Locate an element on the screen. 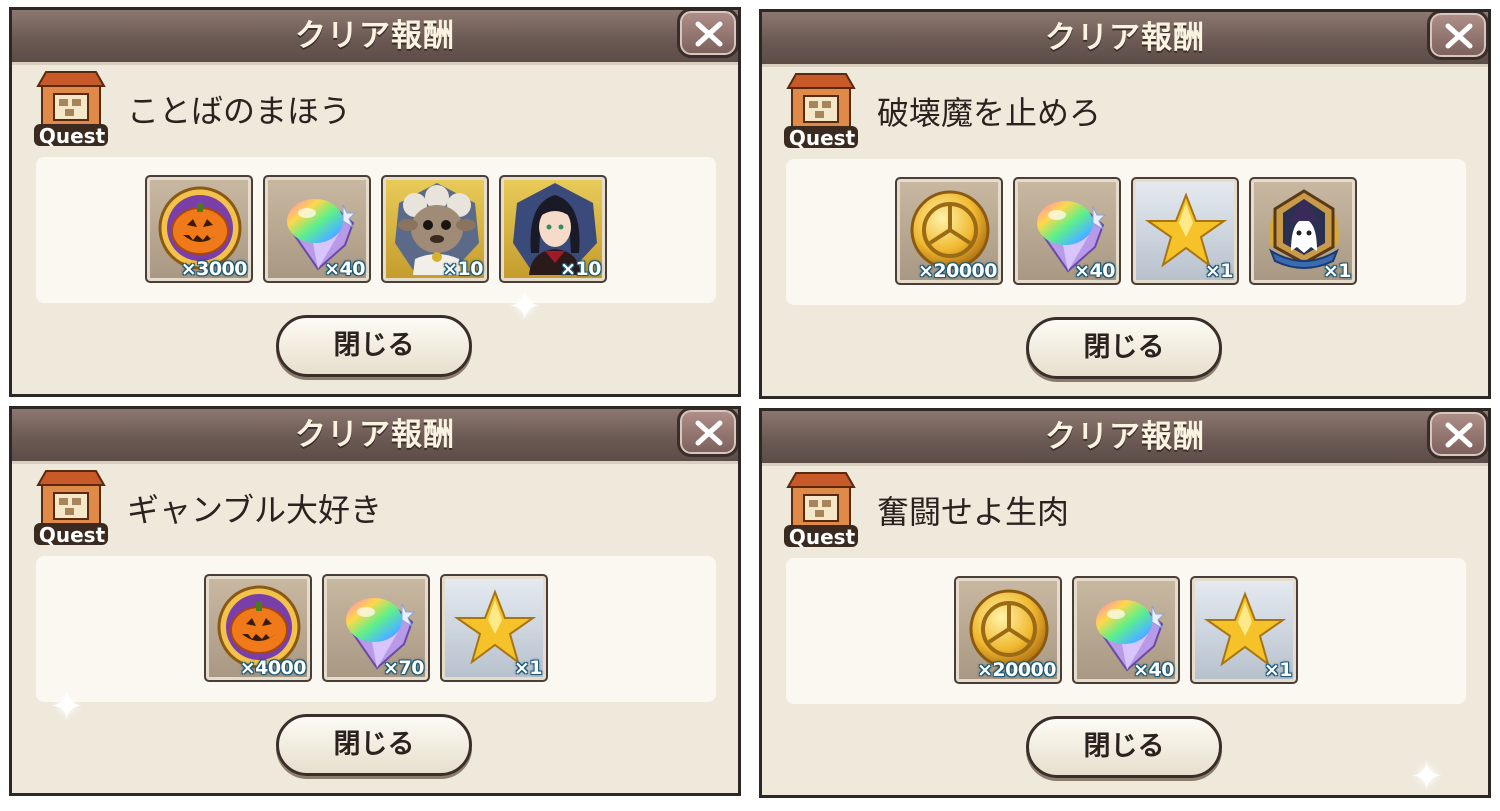 Image resolution: width=1500 pixels, height=811 pixels. rewards-list: ×20000 ×40 ×1 ×1 is located at coordinates (1126, 232).